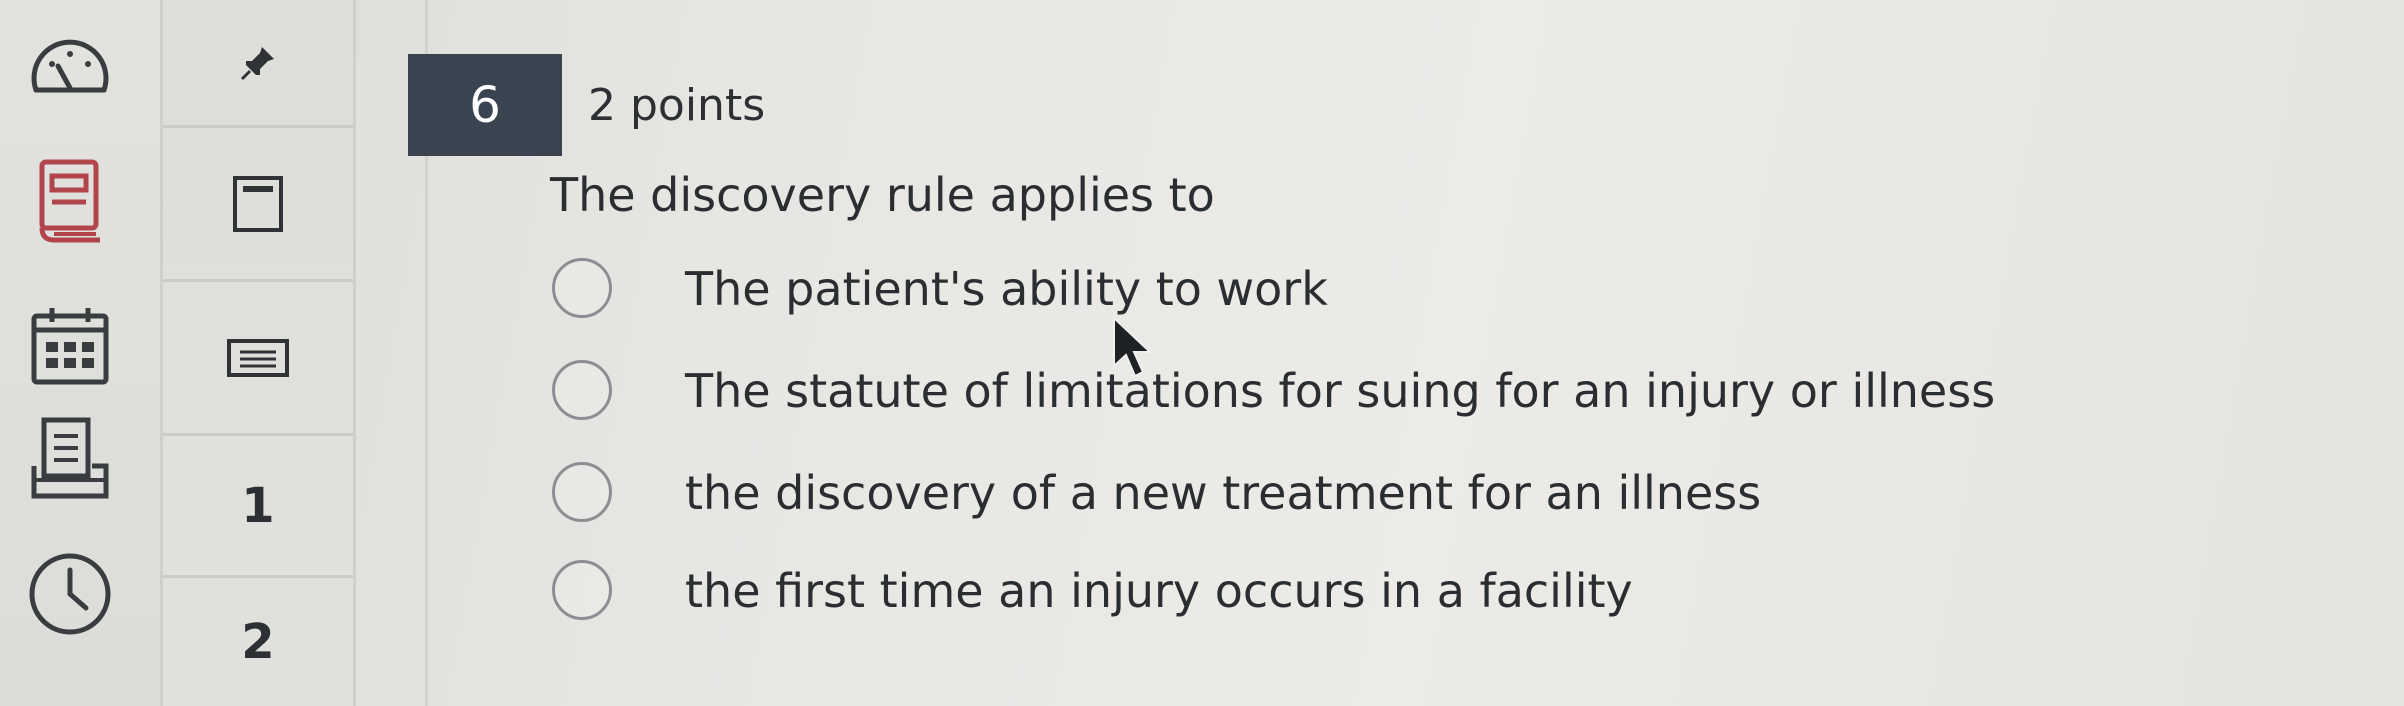 The image size is (2404, 706). Describe the element at coordinates (1133, 347) in the screenshot. I see `mouse-cursor-icon` at that location.